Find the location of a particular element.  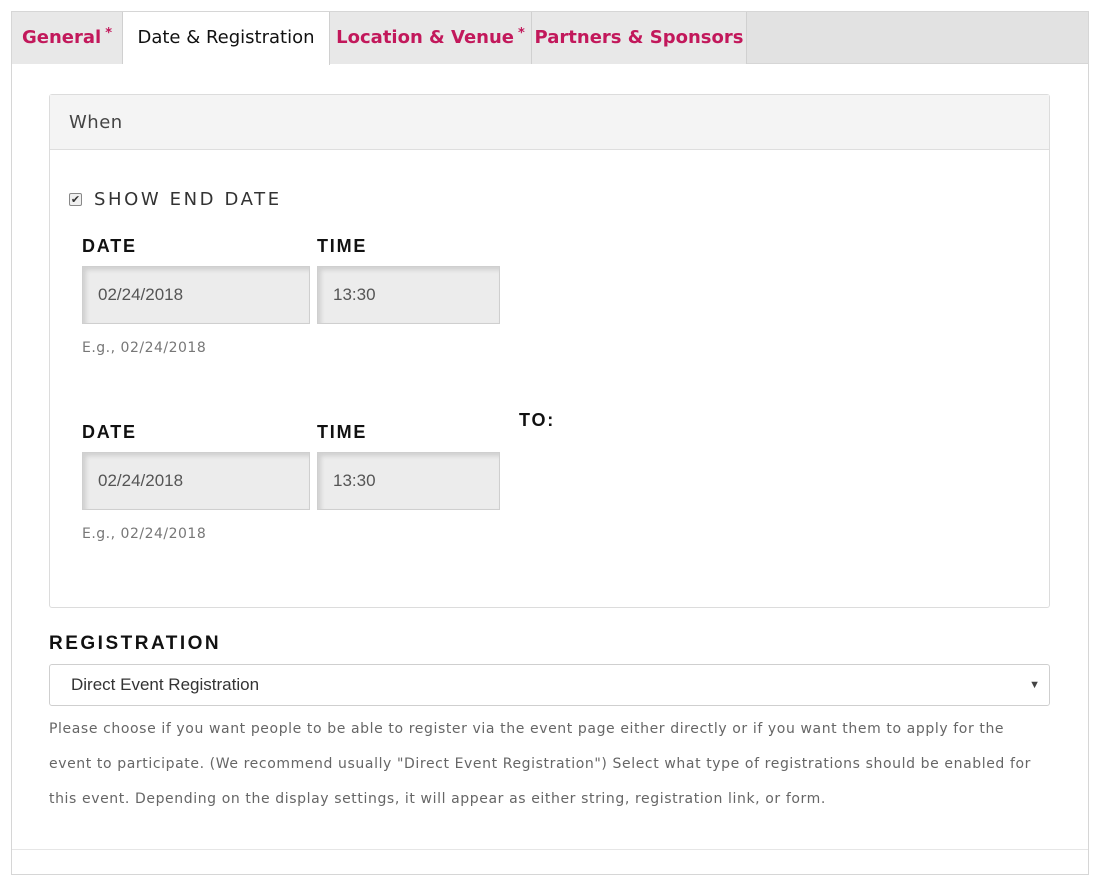

tab-general-label: General is located at coordinates (61, 37).